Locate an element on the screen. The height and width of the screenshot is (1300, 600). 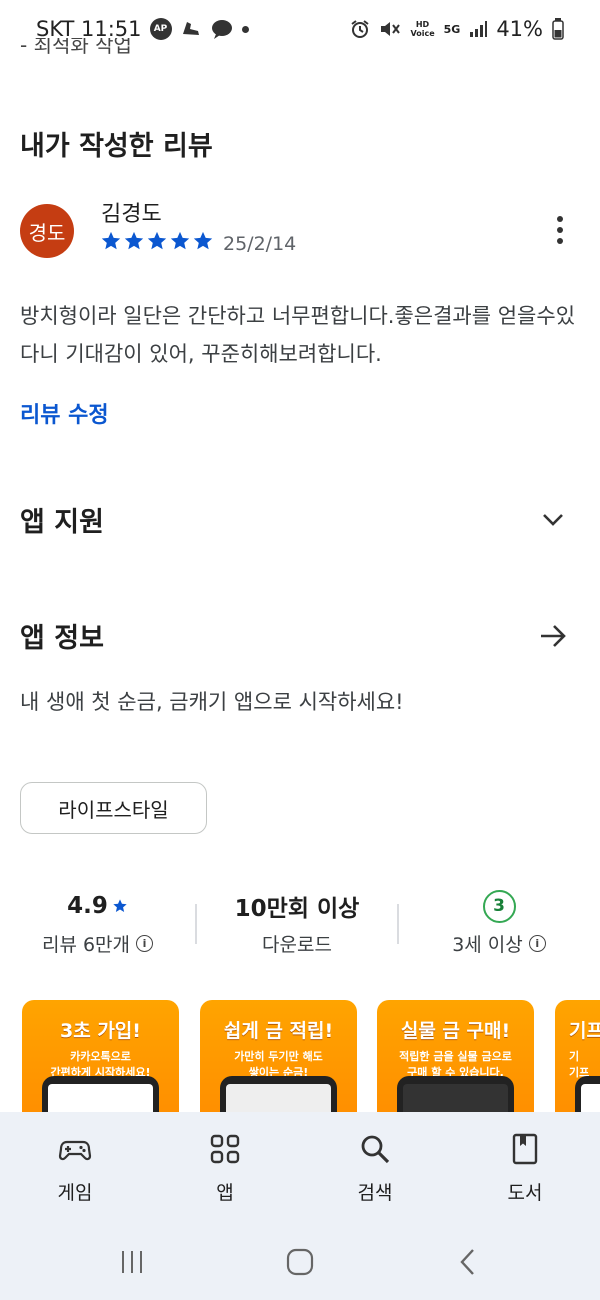
chevron-down-icon is located at coordinates (553, 519).